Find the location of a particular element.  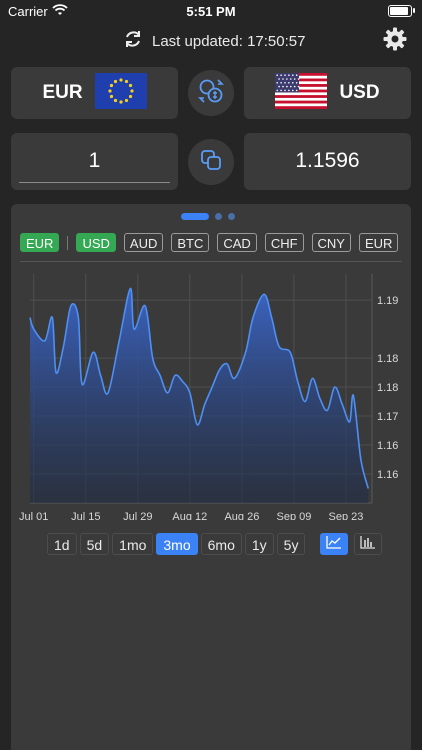

range-1y: 1y is located at coordinates (259, 544).